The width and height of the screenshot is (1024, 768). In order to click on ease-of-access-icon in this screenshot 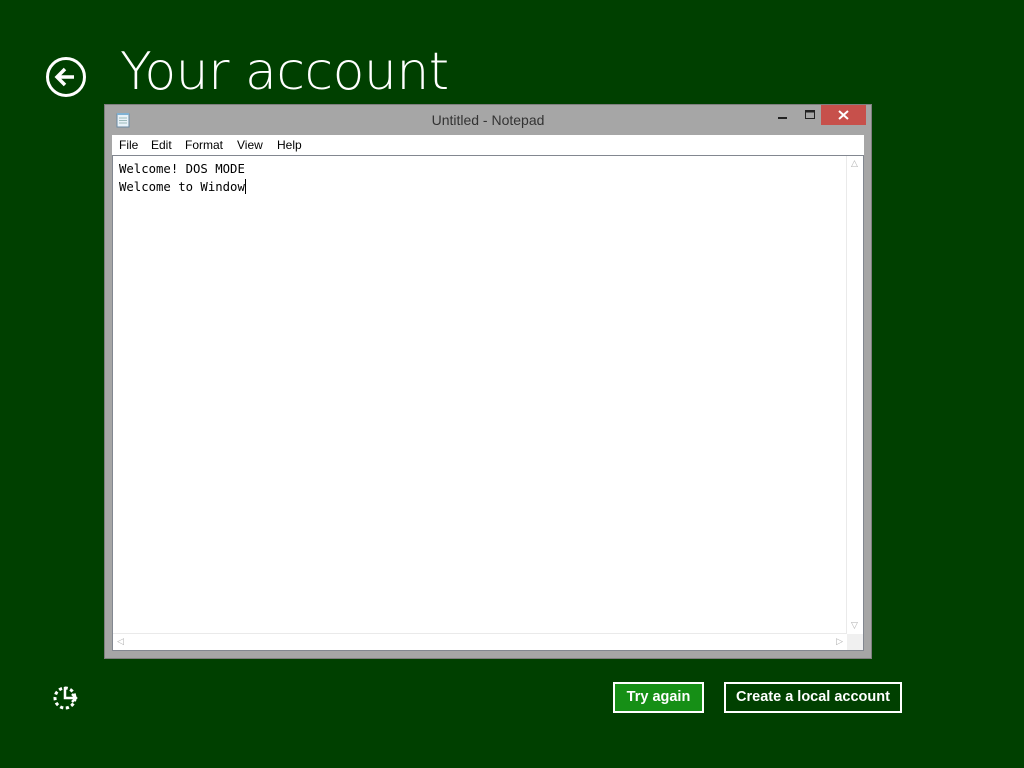, I will do `click(65, 698)`.